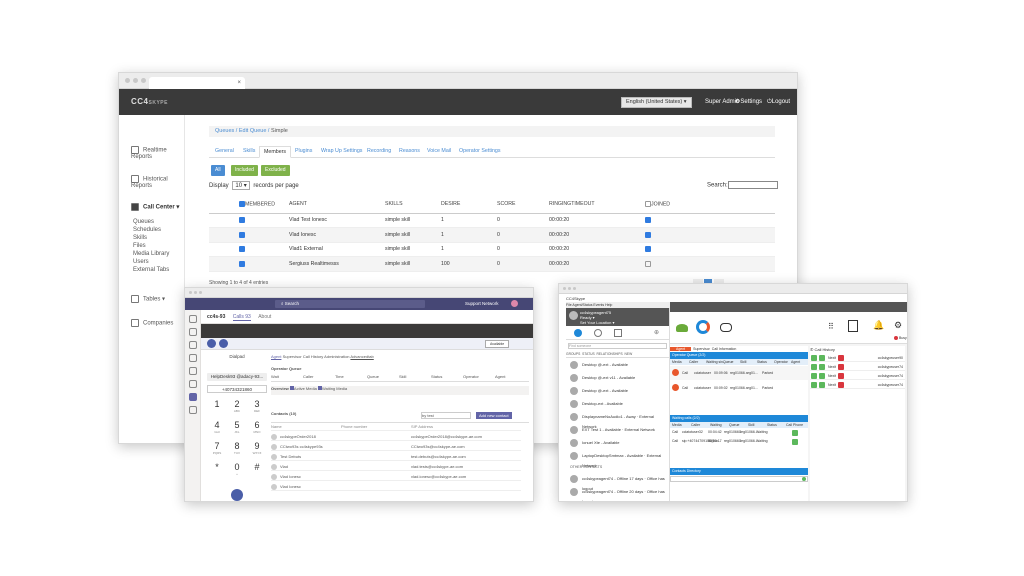 Image resolution: width=1024 pixels, height=576 pixels. What do you see at coordinates (396, 457) in the screenshot?
I see `contact-row: Test Debuts test.debuts@cc4skype-ae.com` at bounding box center [396, 457].